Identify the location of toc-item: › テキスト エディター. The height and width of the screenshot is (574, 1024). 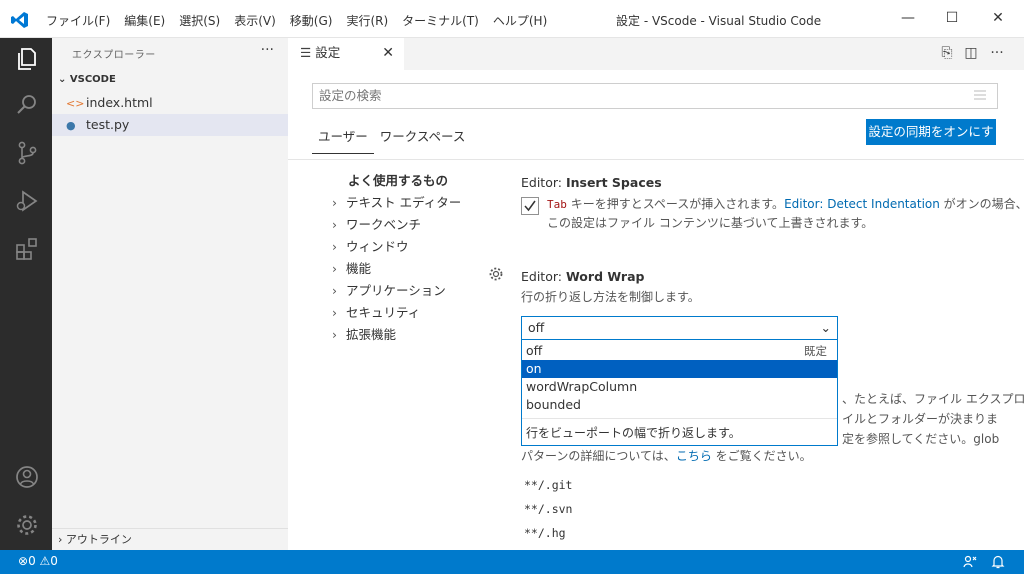
(396, 201).